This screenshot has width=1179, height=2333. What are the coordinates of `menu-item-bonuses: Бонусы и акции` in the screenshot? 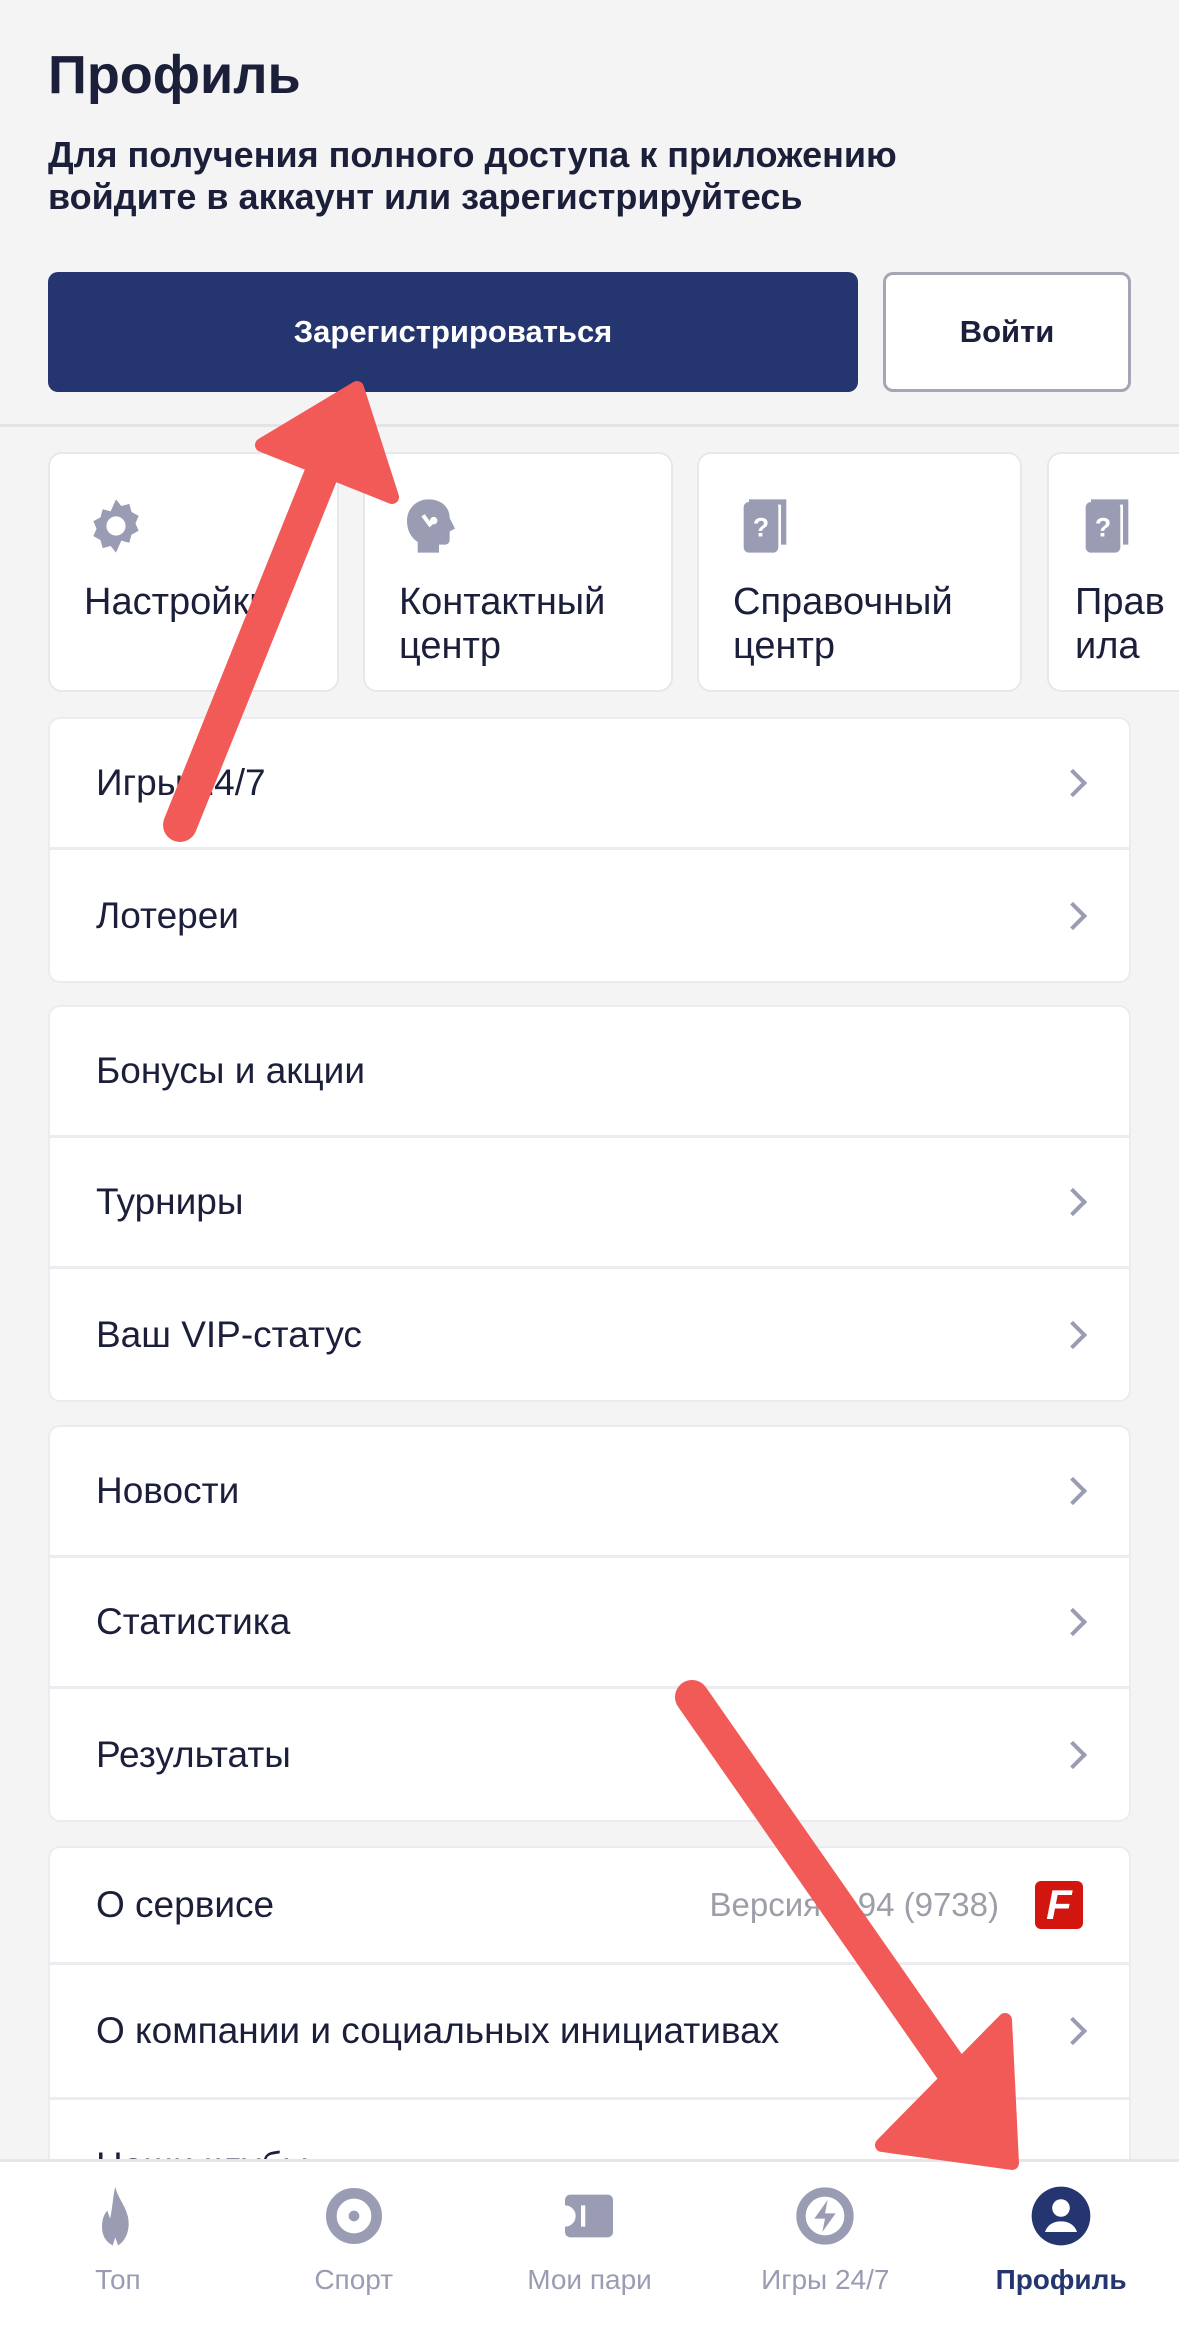 It's located at (589, 1072).